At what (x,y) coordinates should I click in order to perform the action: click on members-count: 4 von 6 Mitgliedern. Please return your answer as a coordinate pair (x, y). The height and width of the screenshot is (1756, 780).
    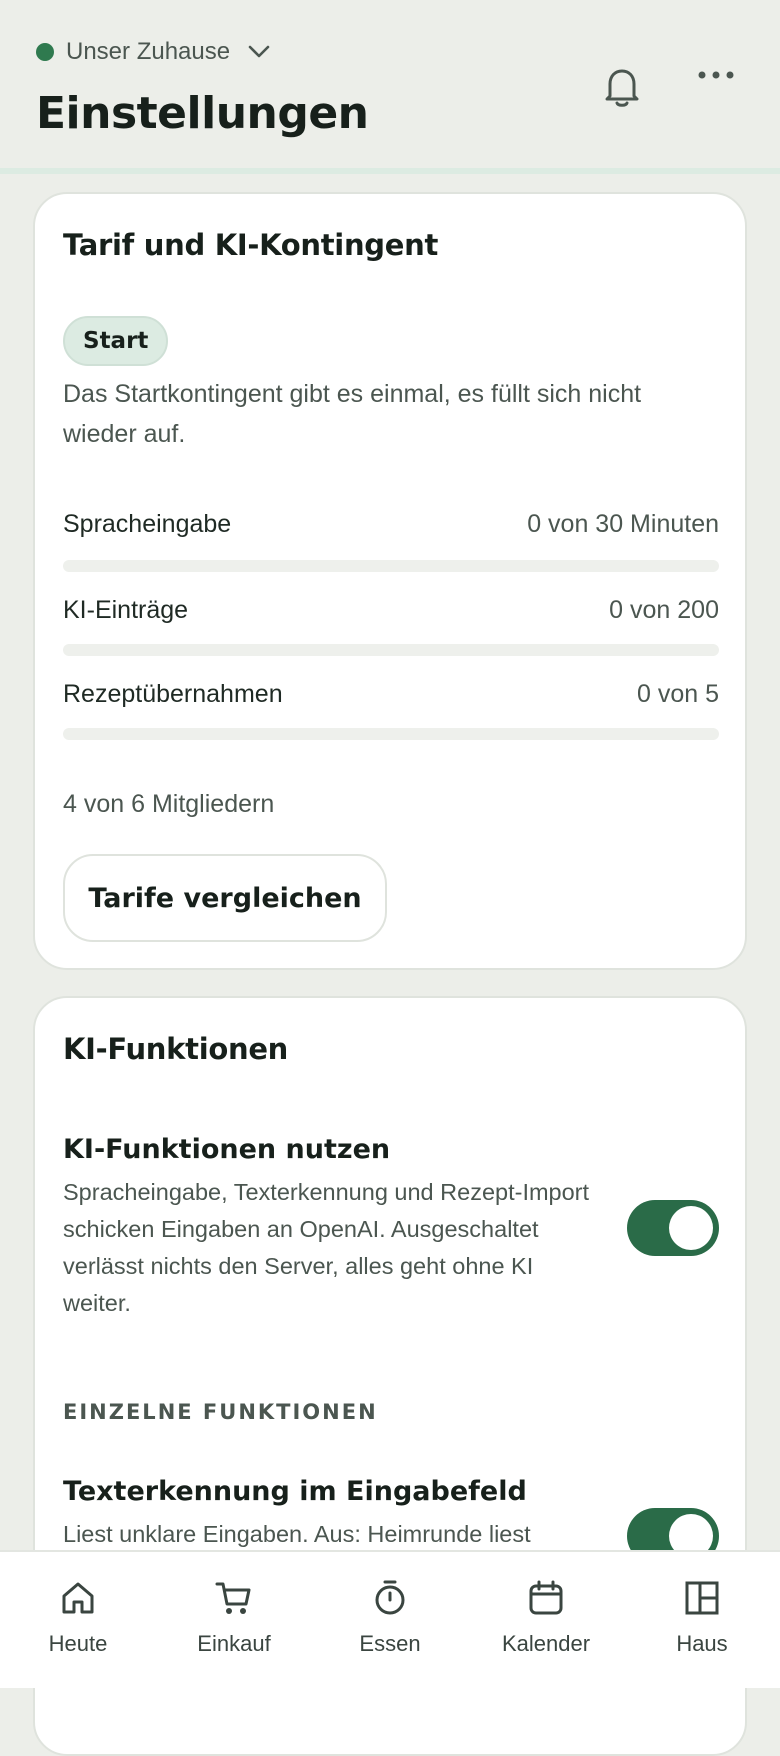
    Looking at the image, I should click on (169, 804).